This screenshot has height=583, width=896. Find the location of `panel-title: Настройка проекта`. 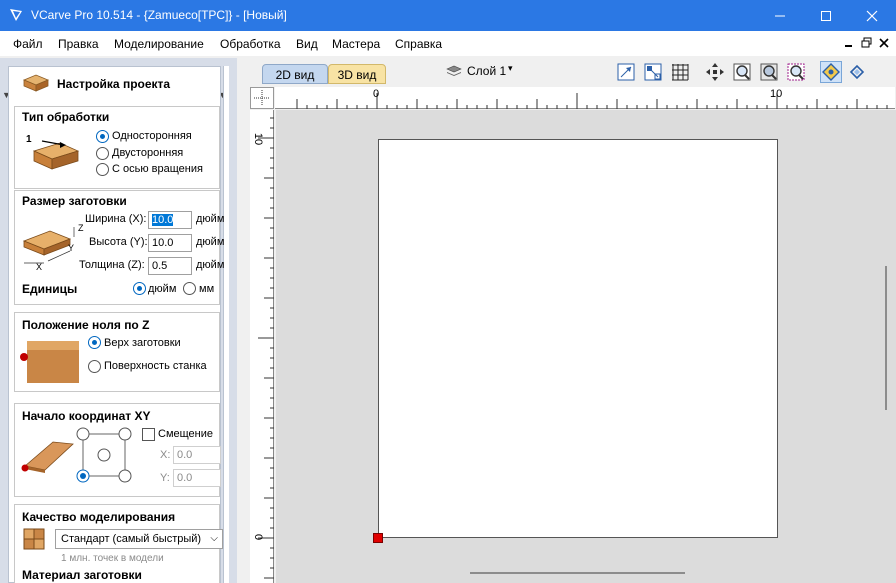

panel-title: Настройка проекта is located at coordinates (114, 84).